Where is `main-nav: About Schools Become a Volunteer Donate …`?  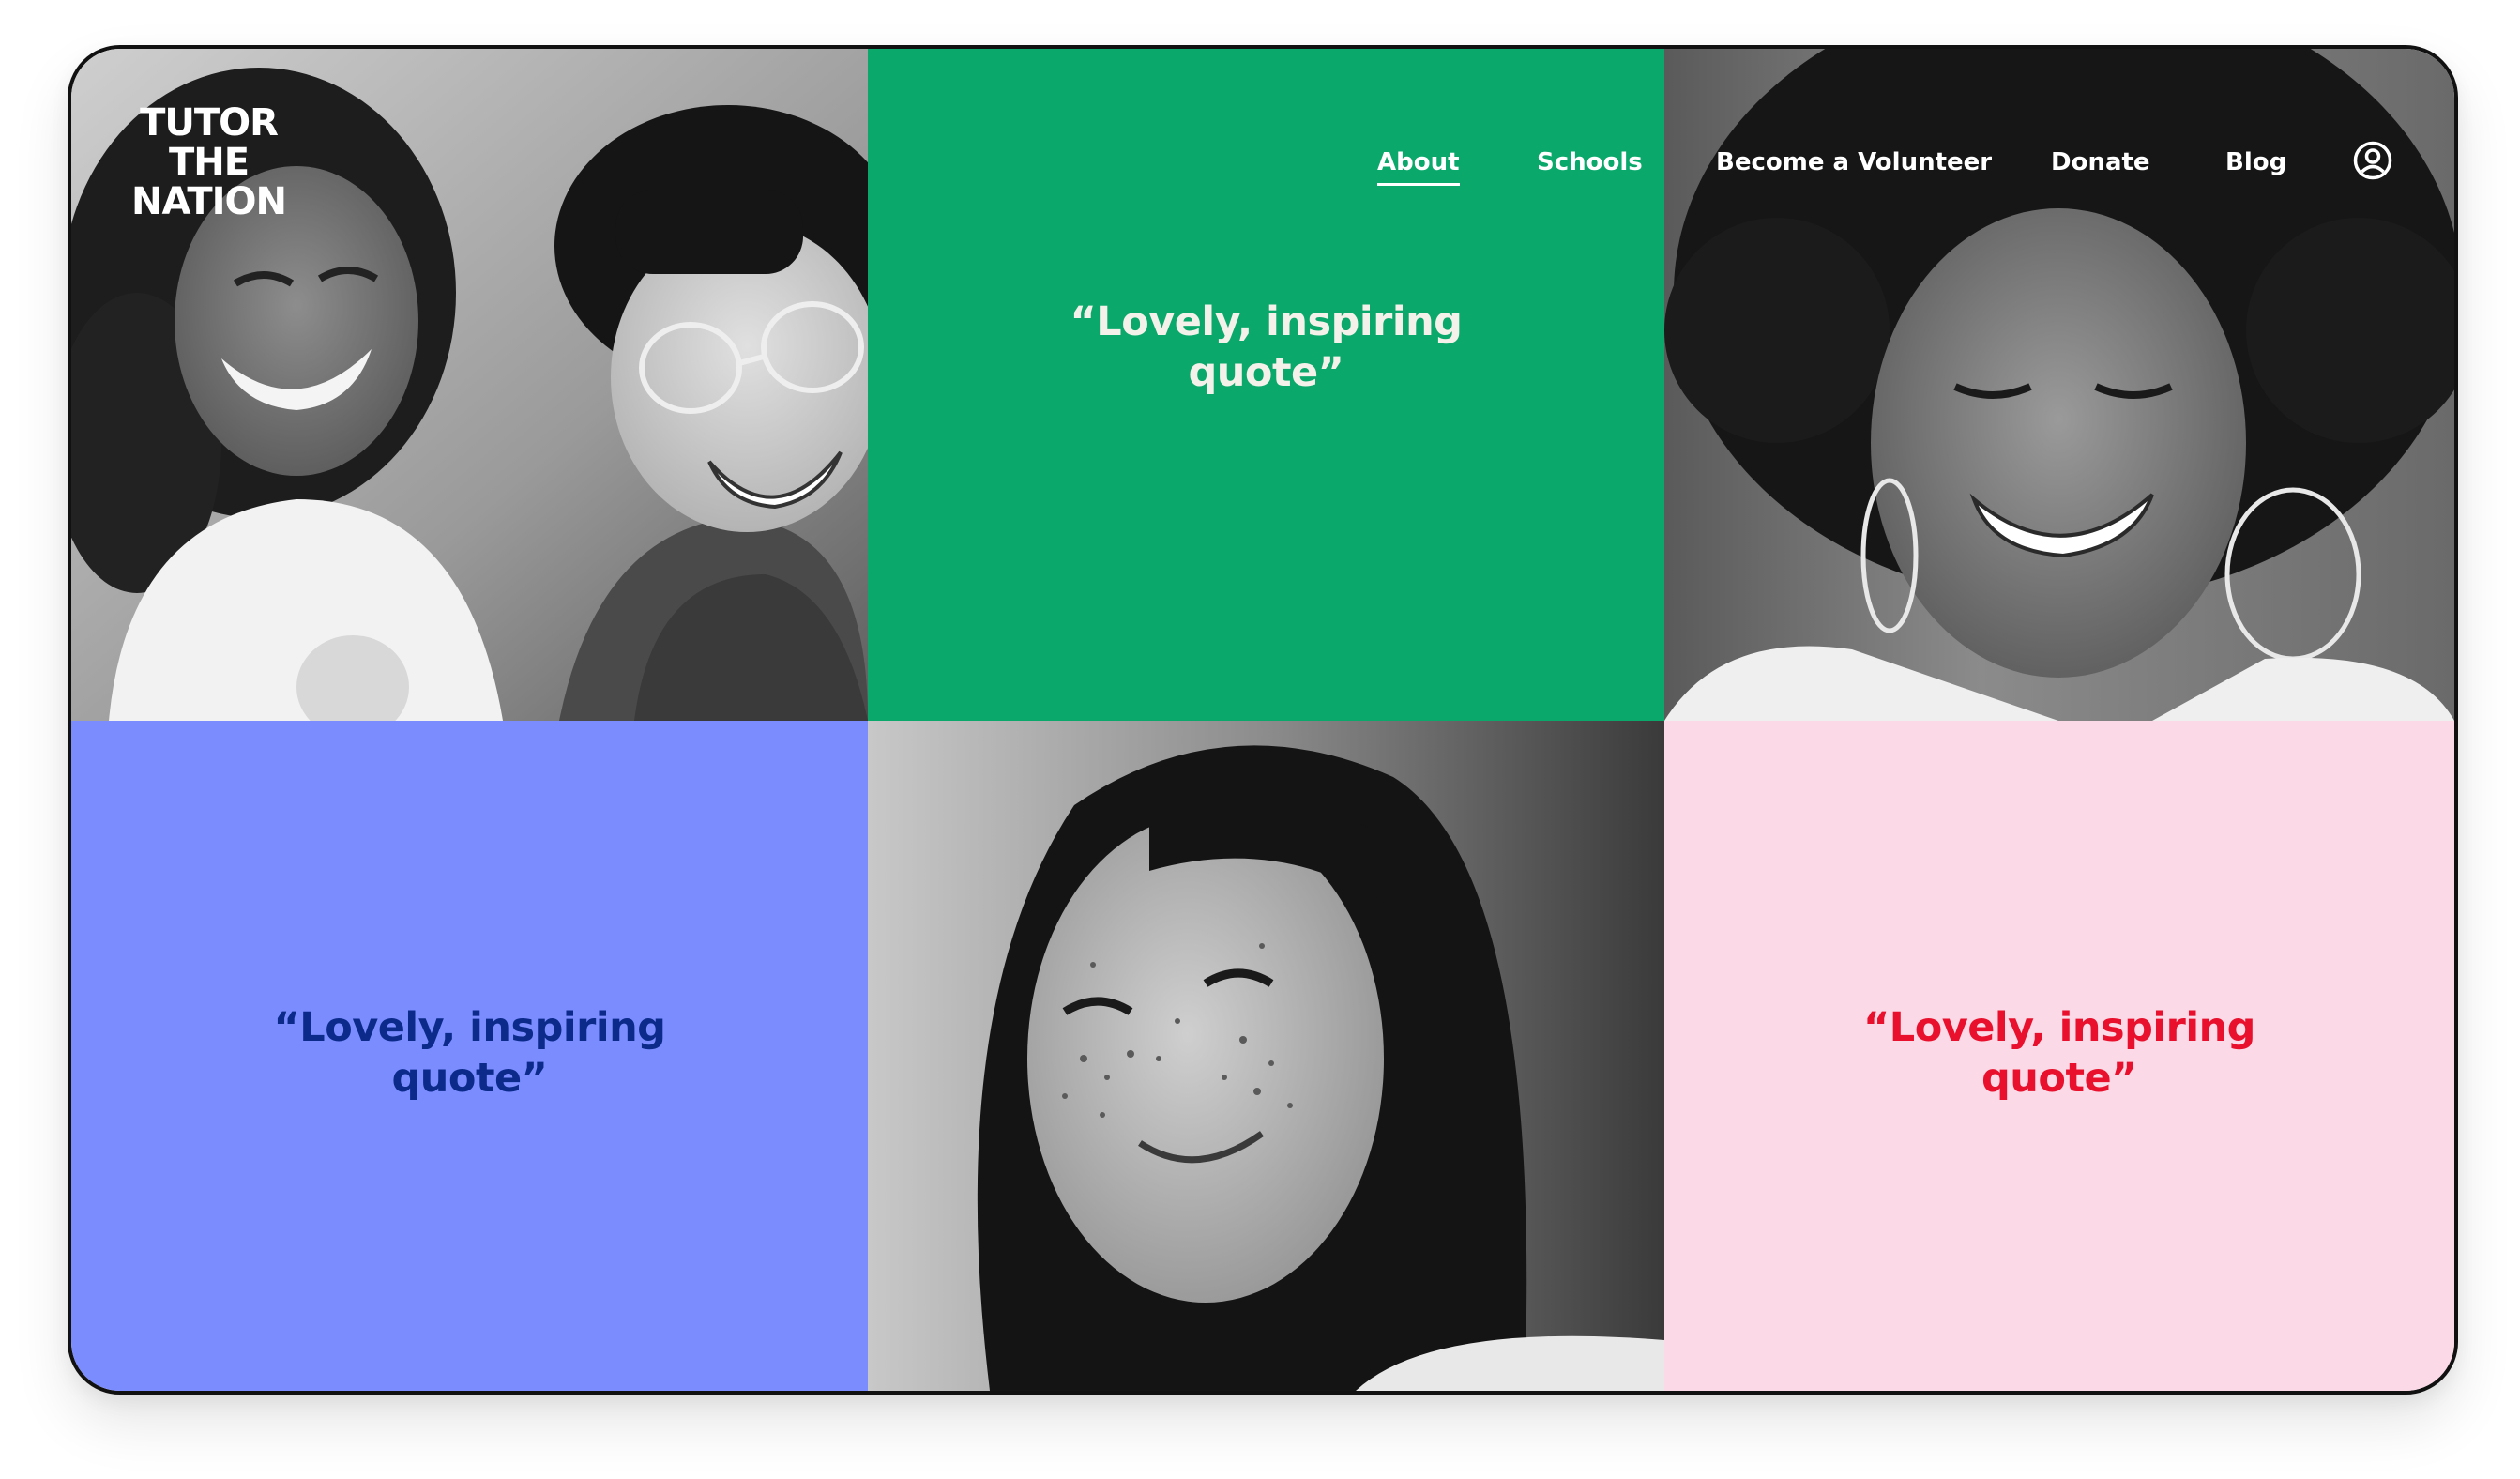
main-nav: About Schools Become a Volunteer Donate … is located at coordinates (1262, 161).